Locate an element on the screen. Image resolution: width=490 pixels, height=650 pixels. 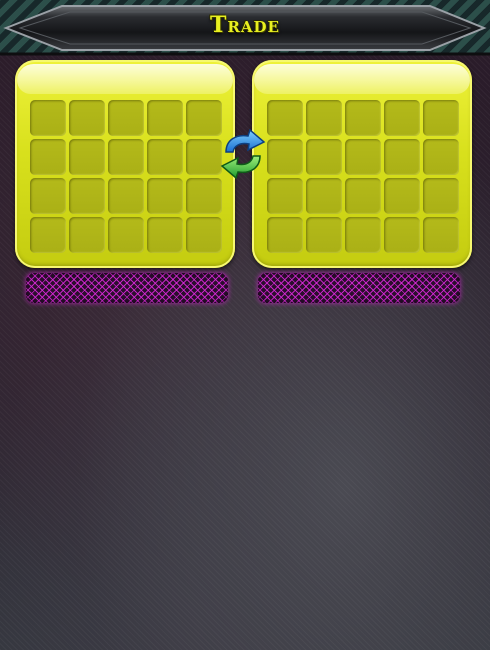
my-offer-bar is located at coordinates (127, 288).